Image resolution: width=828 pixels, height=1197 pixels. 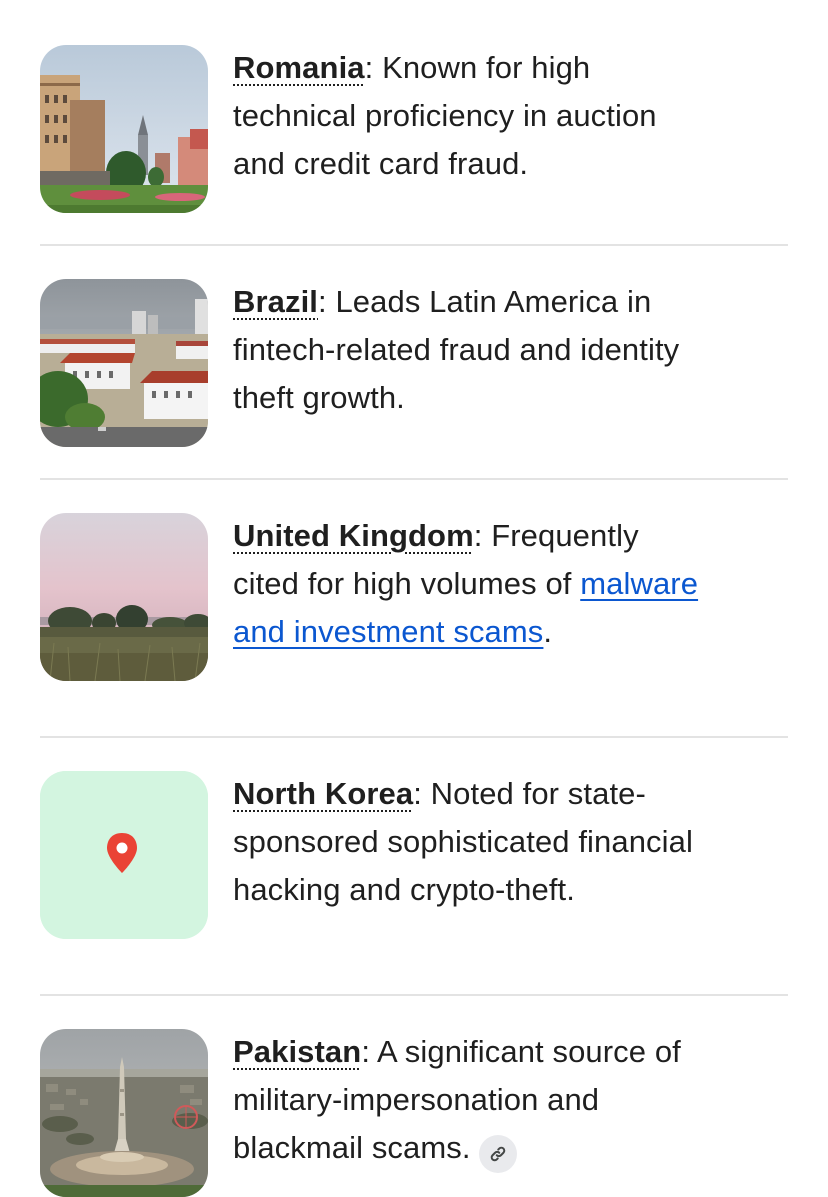 I want to click on country-link-brazil: Brazil, so click(x=275, y=301).